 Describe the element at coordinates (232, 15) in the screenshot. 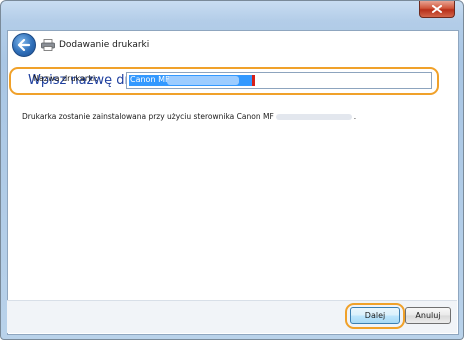

I see `title-bar` at that location.